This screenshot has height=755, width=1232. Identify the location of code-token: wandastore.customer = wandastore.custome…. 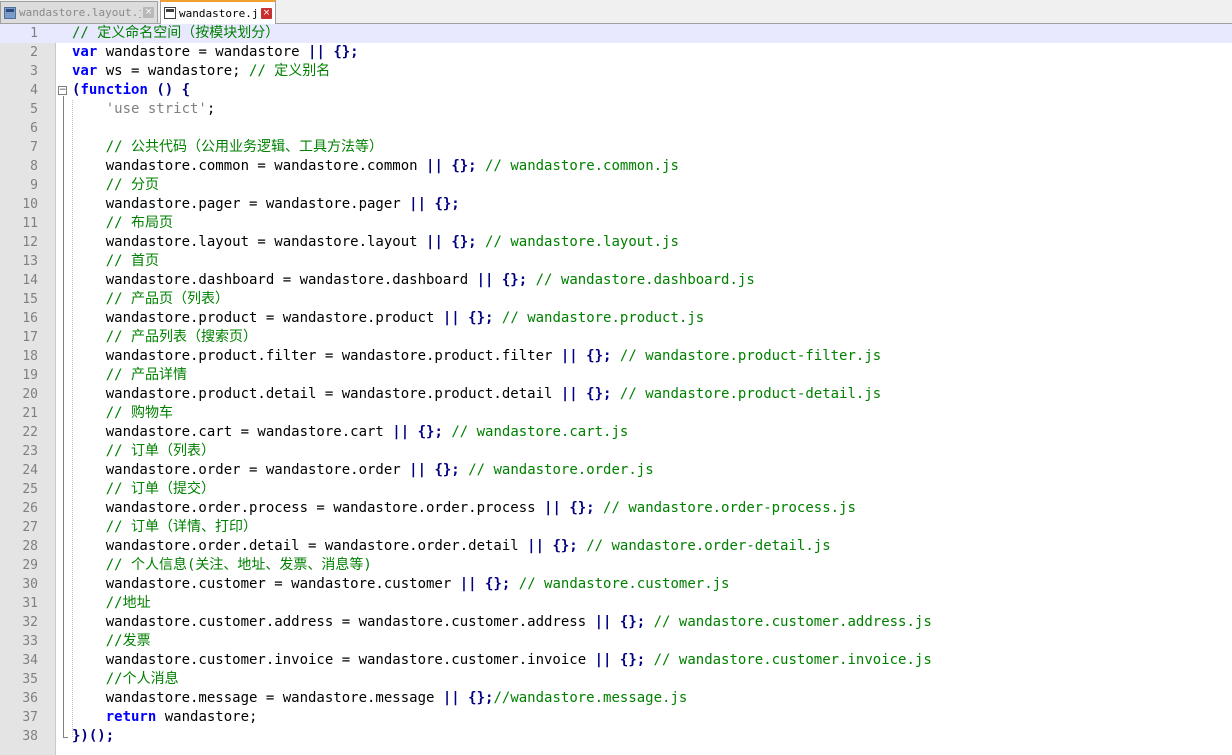
(266, 584).